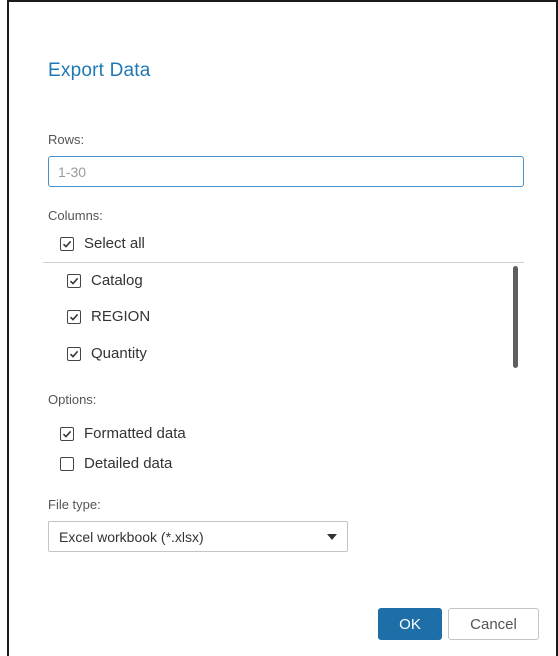 The width and height of the screenshot is (558, 656). I want to click on formatted-data-checkbox: Formatted data, so click(123, 433).